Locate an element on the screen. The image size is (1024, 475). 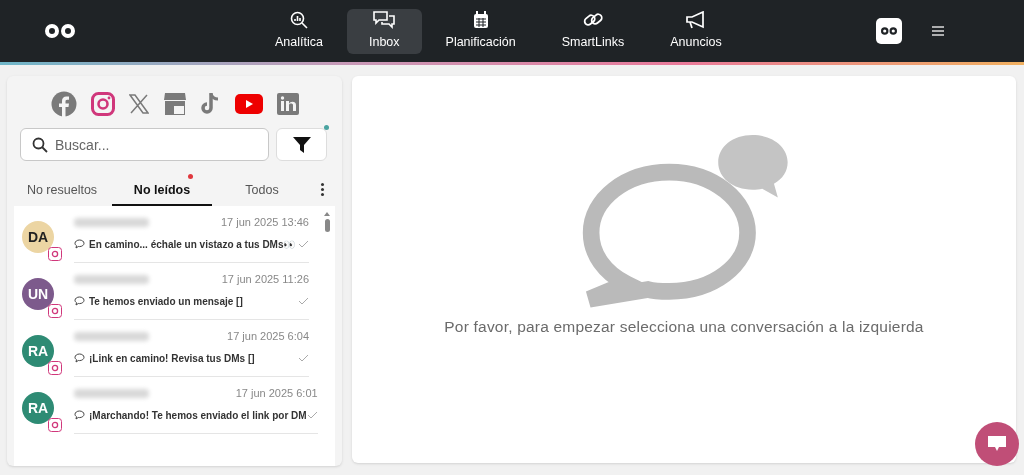
funnel-icon is located at coordinates (301, 144).